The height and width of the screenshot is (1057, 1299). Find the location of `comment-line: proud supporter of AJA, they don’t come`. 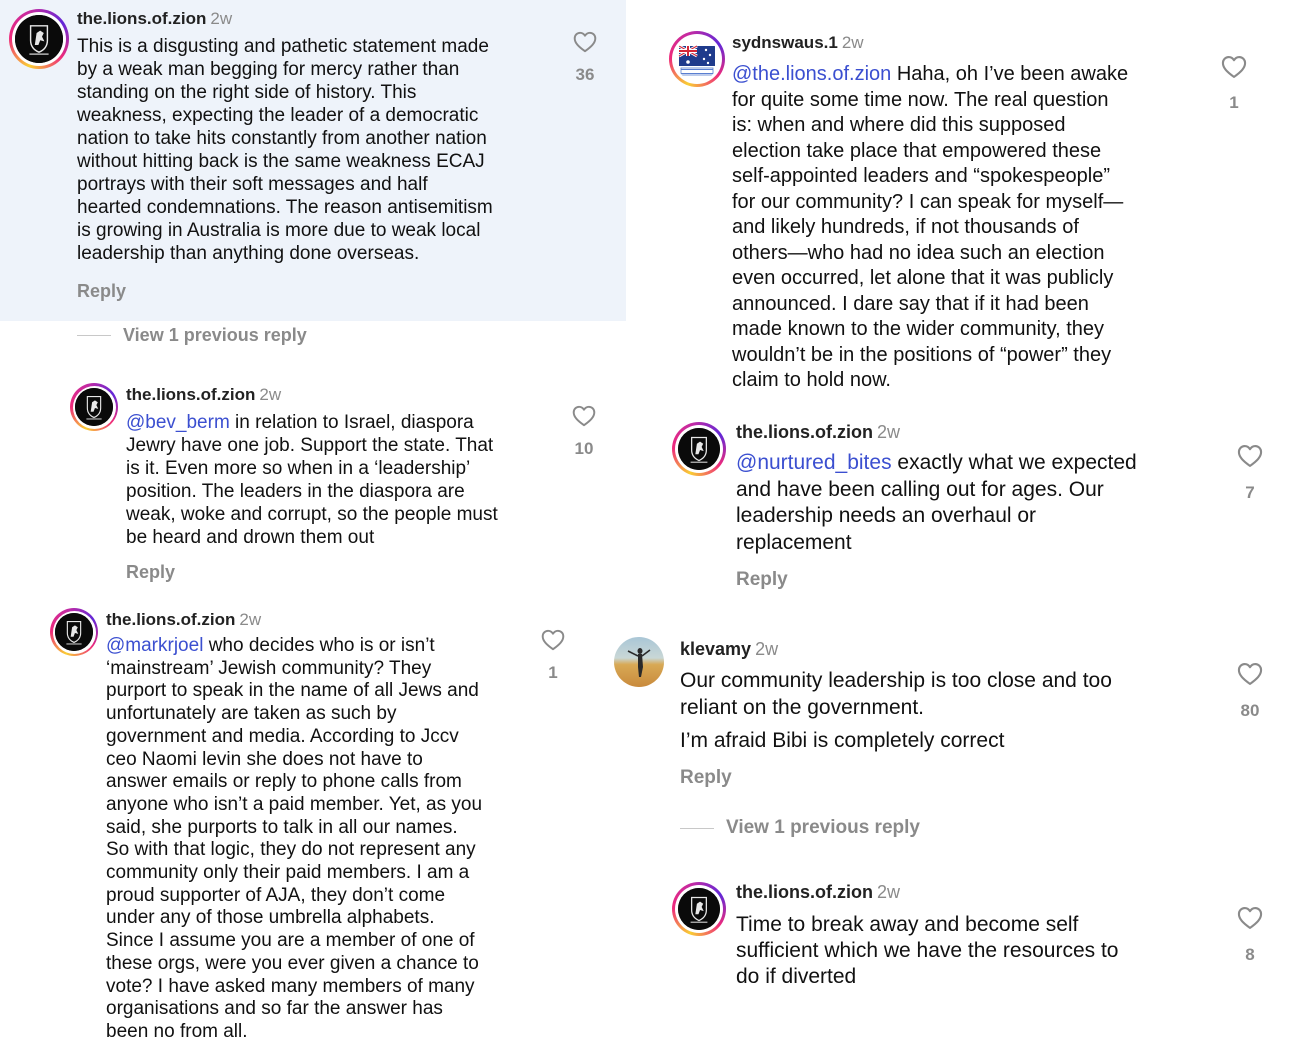

comment-line: proud supporter of AJA, they don’t come is located at coordinates (276, 895).